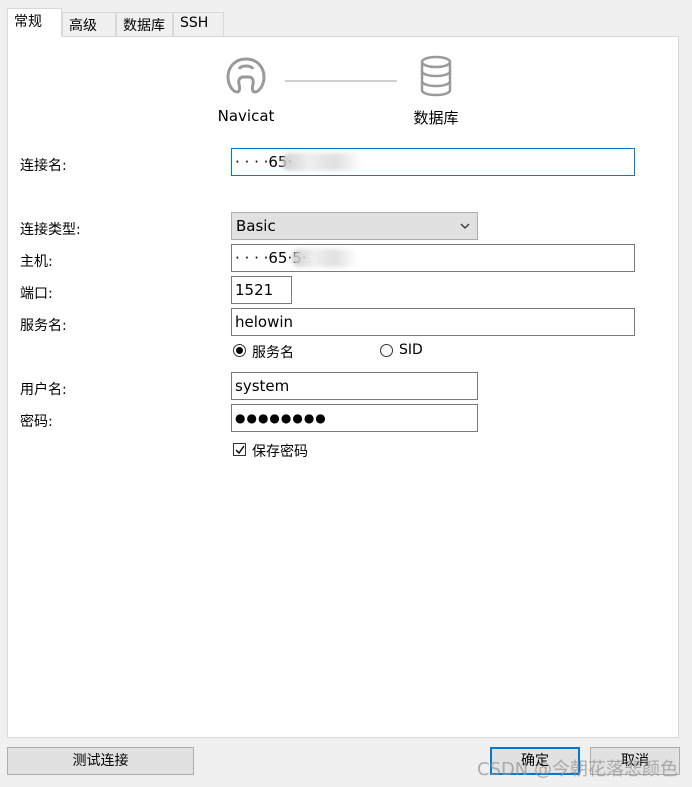 The width and height of the screenshot is (692, 787). What do you see at coordinates (262, 386) in the screenshot?
I see `username-value: system` at bounding box center [262, 386].